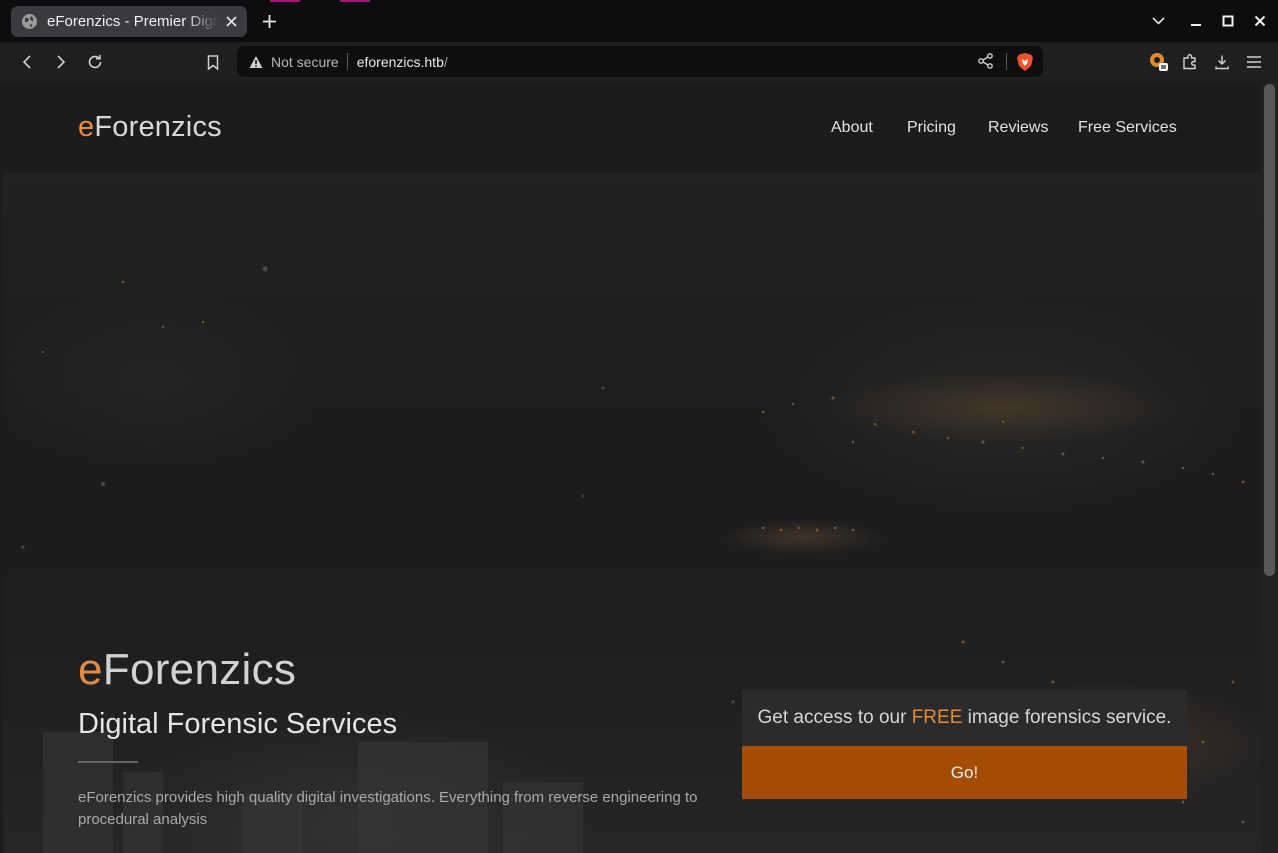  I want to click on nav-pricing: Pricing, so click(931, 128).